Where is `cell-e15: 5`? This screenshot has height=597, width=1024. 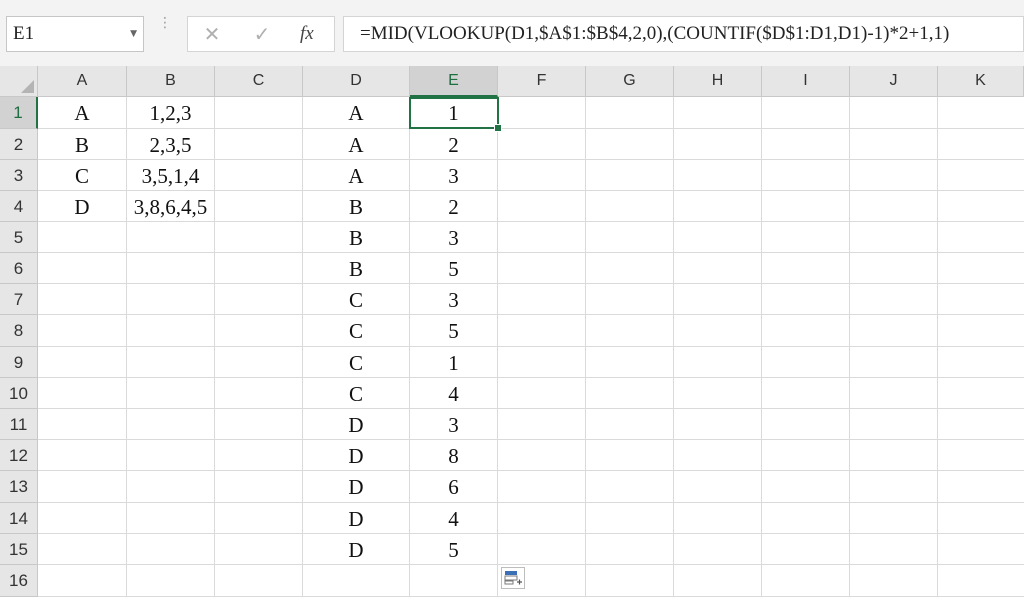
cell-e15: 5 is located at coordinates (453, 549).